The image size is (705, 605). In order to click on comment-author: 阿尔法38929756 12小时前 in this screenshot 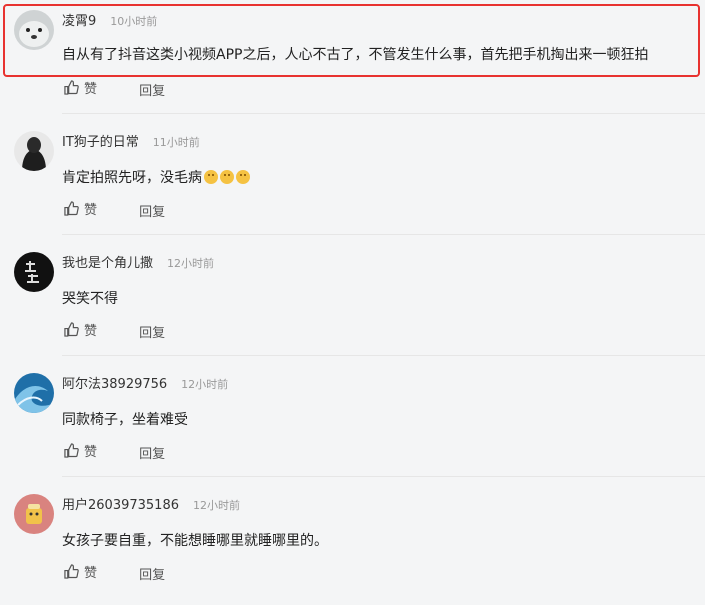, I will do `click(145, 382)`.